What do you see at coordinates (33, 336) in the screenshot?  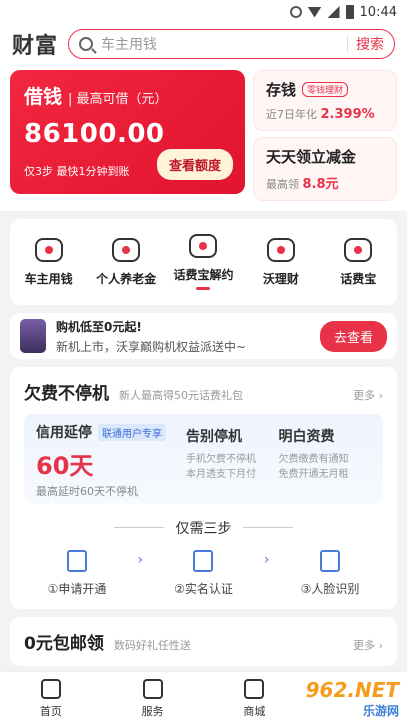 I see `phone-image` at bounding box center [33, 336].